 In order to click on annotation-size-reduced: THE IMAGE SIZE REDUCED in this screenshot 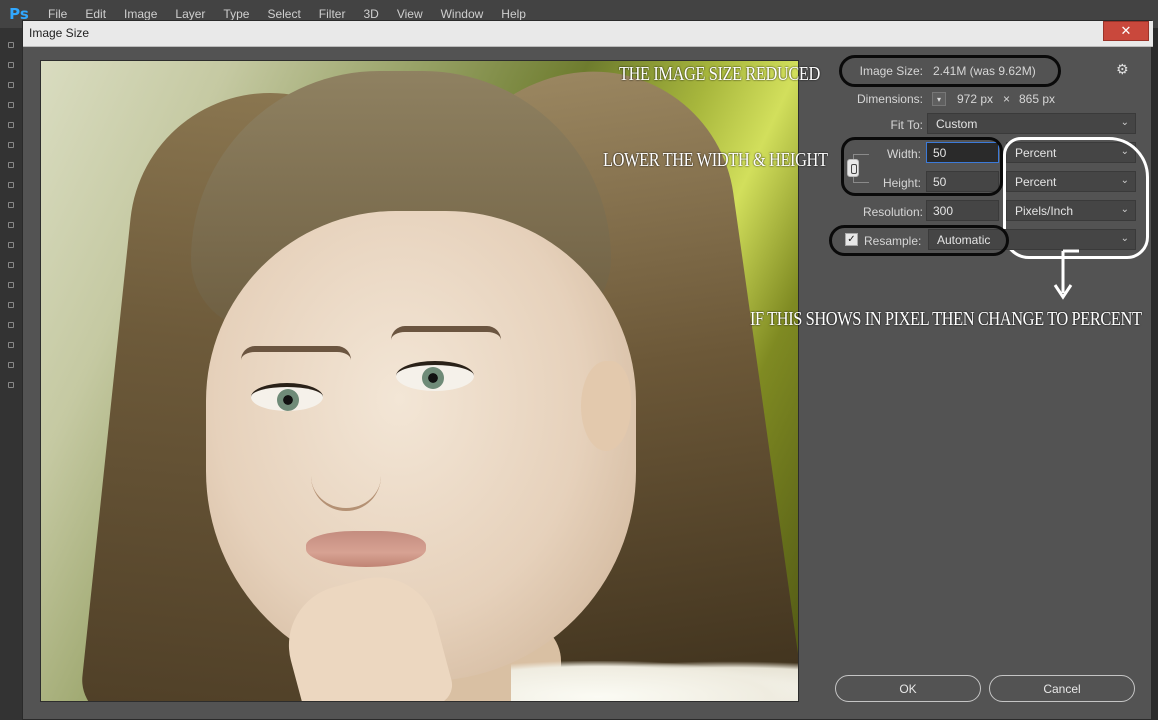, I will do `click(719, 74)`.